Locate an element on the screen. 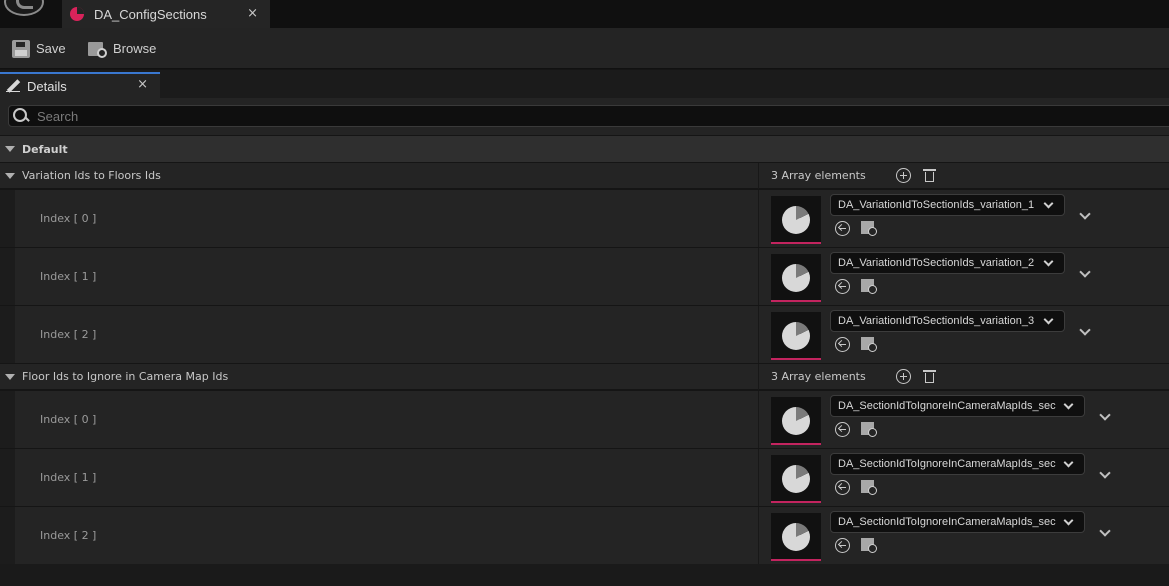 This screenshot has height=586, width=1169. close-details-icon: × is located at coordinates (142, 84).